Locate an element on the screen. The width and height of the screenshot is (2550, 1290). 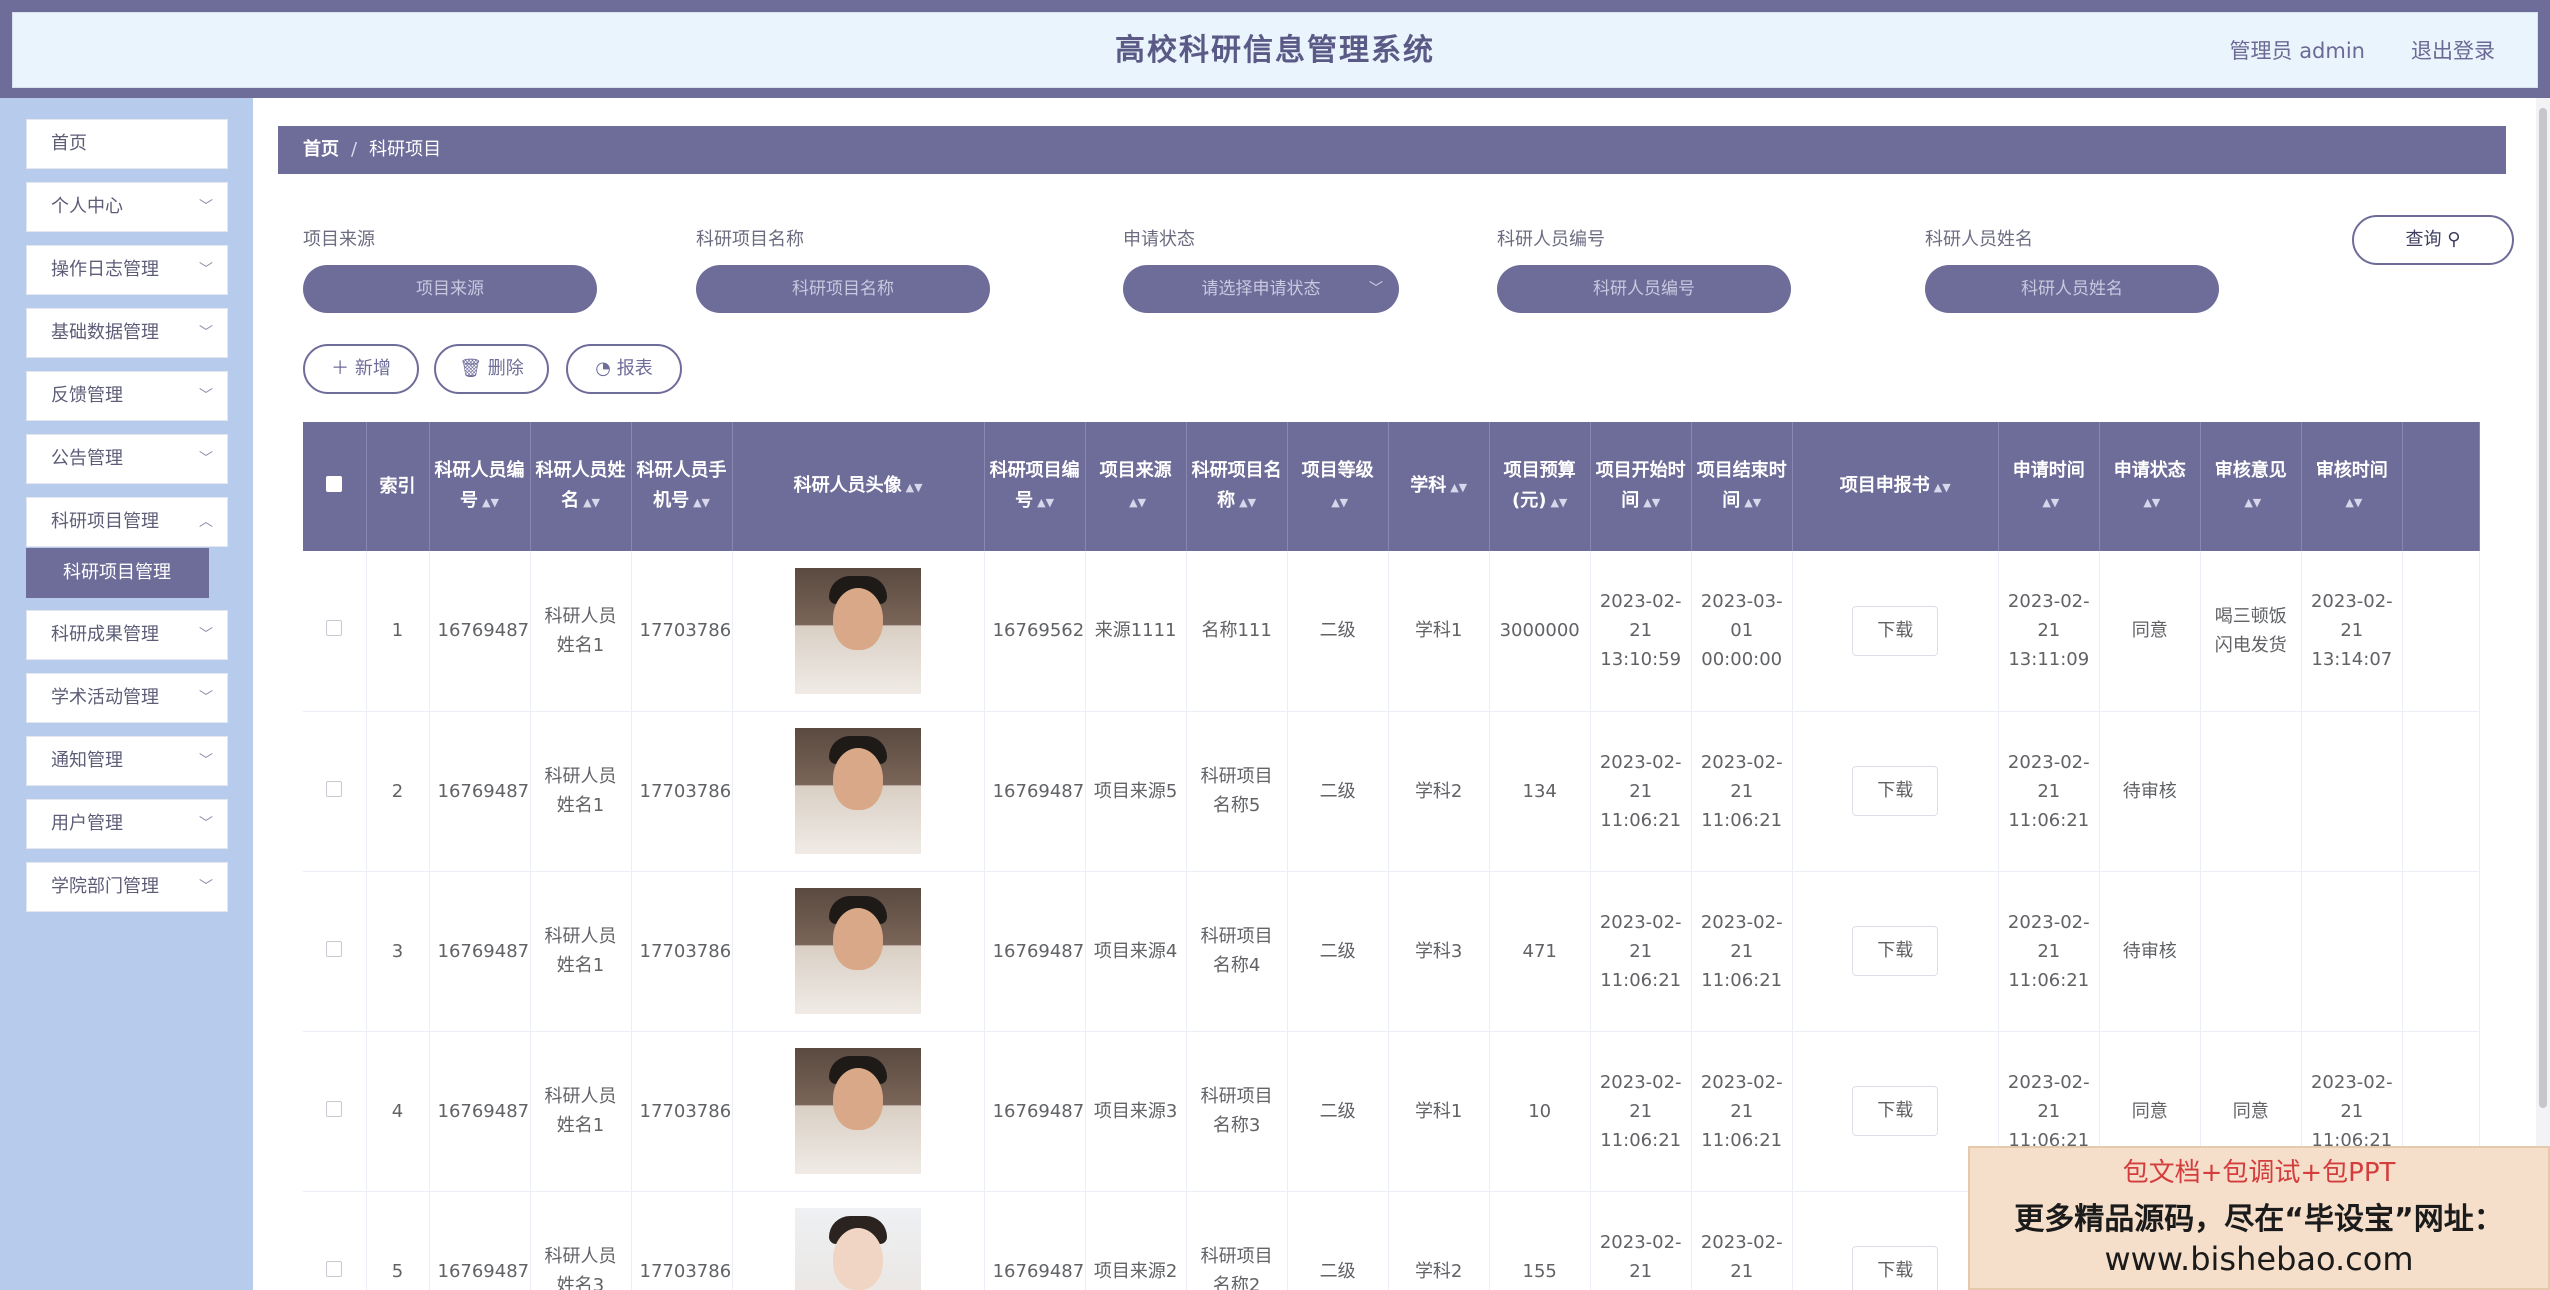
chevron-down-icon: ﹀ is located at coordinates (206, 270).